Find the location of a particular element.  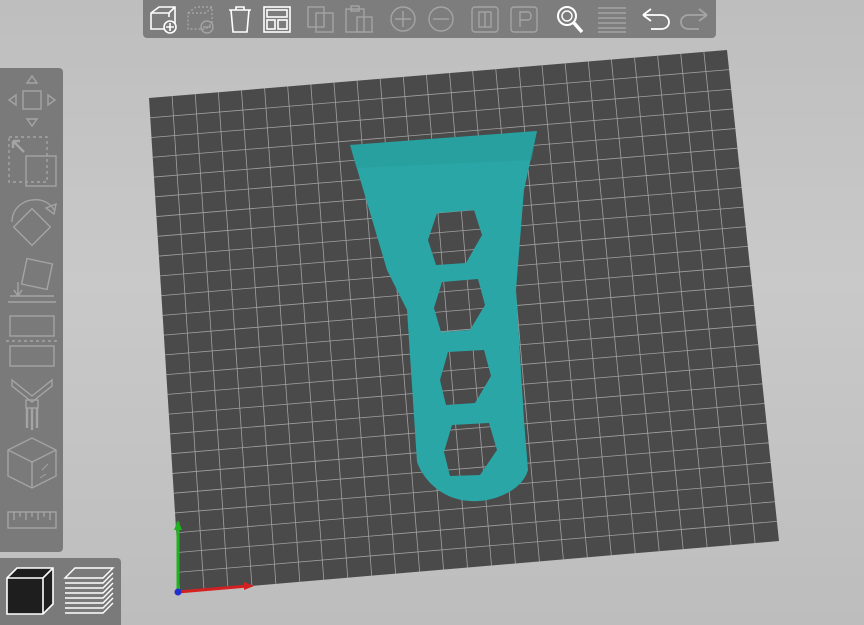

add-object-icon is located at coordinates (163, 20).